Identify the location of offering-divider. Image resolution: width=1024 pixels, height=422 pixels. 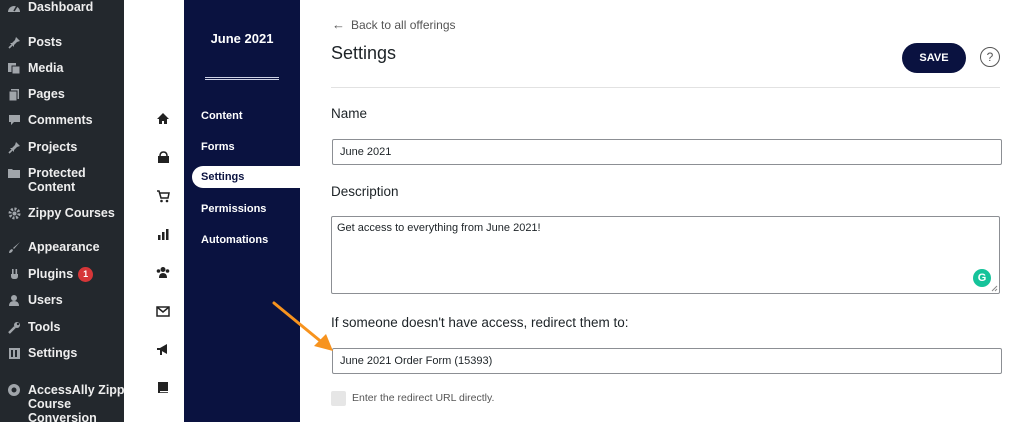
(242, 78).